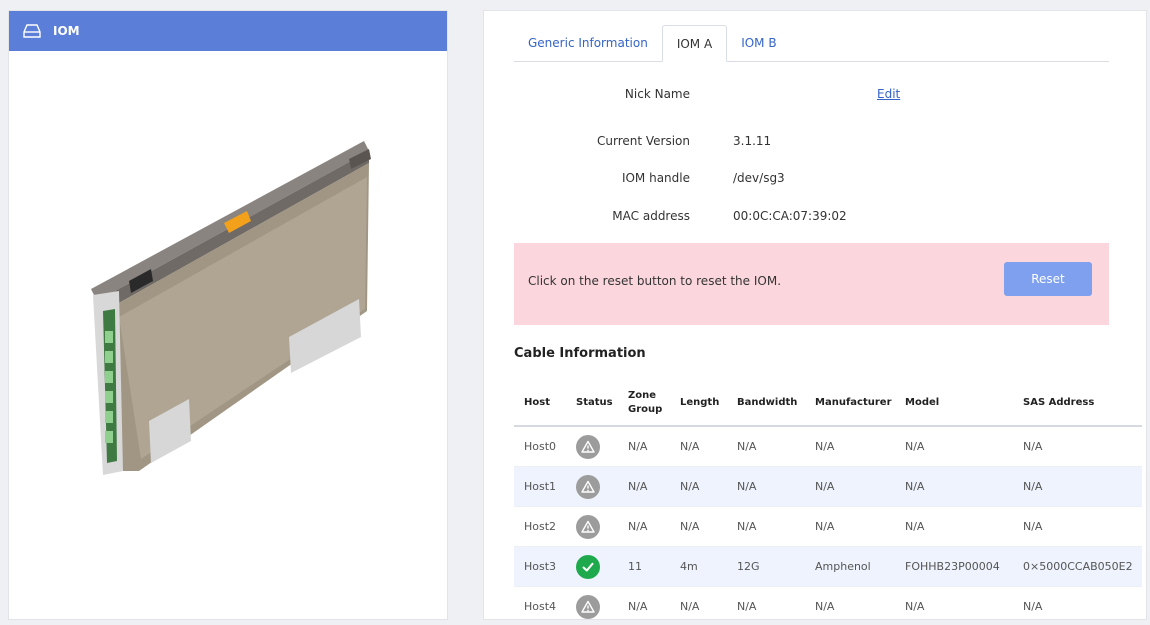  I want to click on table-row: Host4 N/A N/A N/A N/A N/A N/A, so click(828, 602).